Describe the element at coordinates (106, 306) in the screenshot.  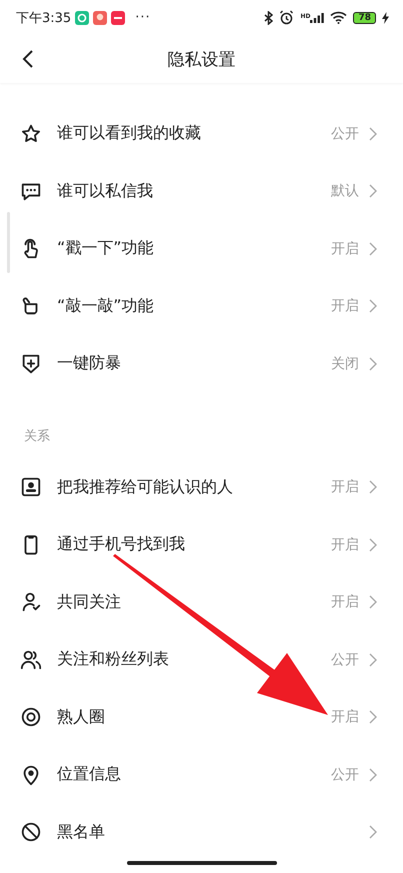
I see `row-label: “敲一敲”功能` at that location.